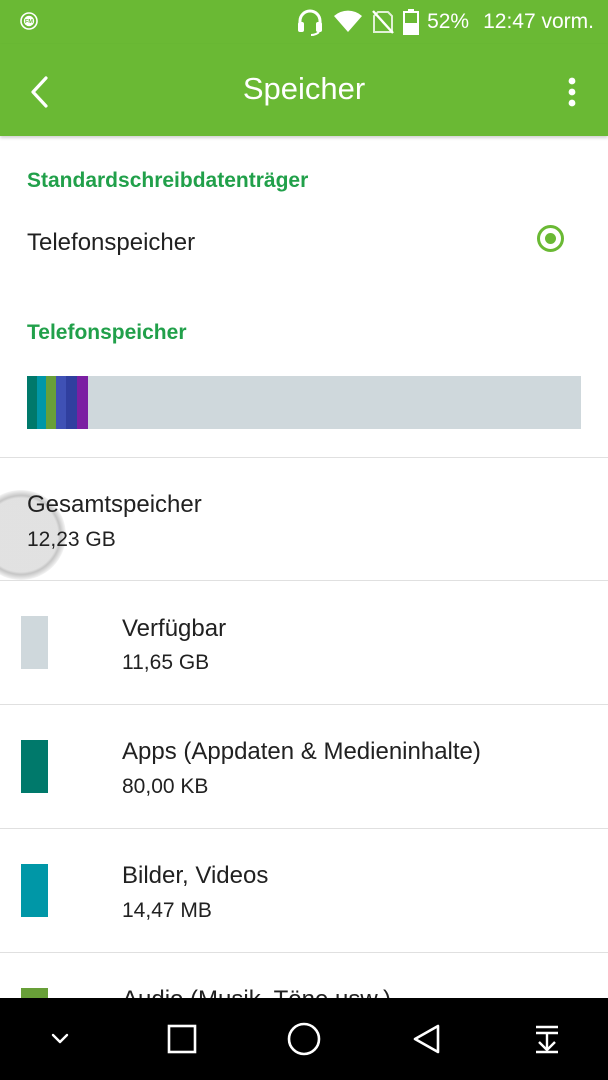 The image size is (608, 1080). I want to click on total-storage-value: 12,23 GB, so click(71, 539).